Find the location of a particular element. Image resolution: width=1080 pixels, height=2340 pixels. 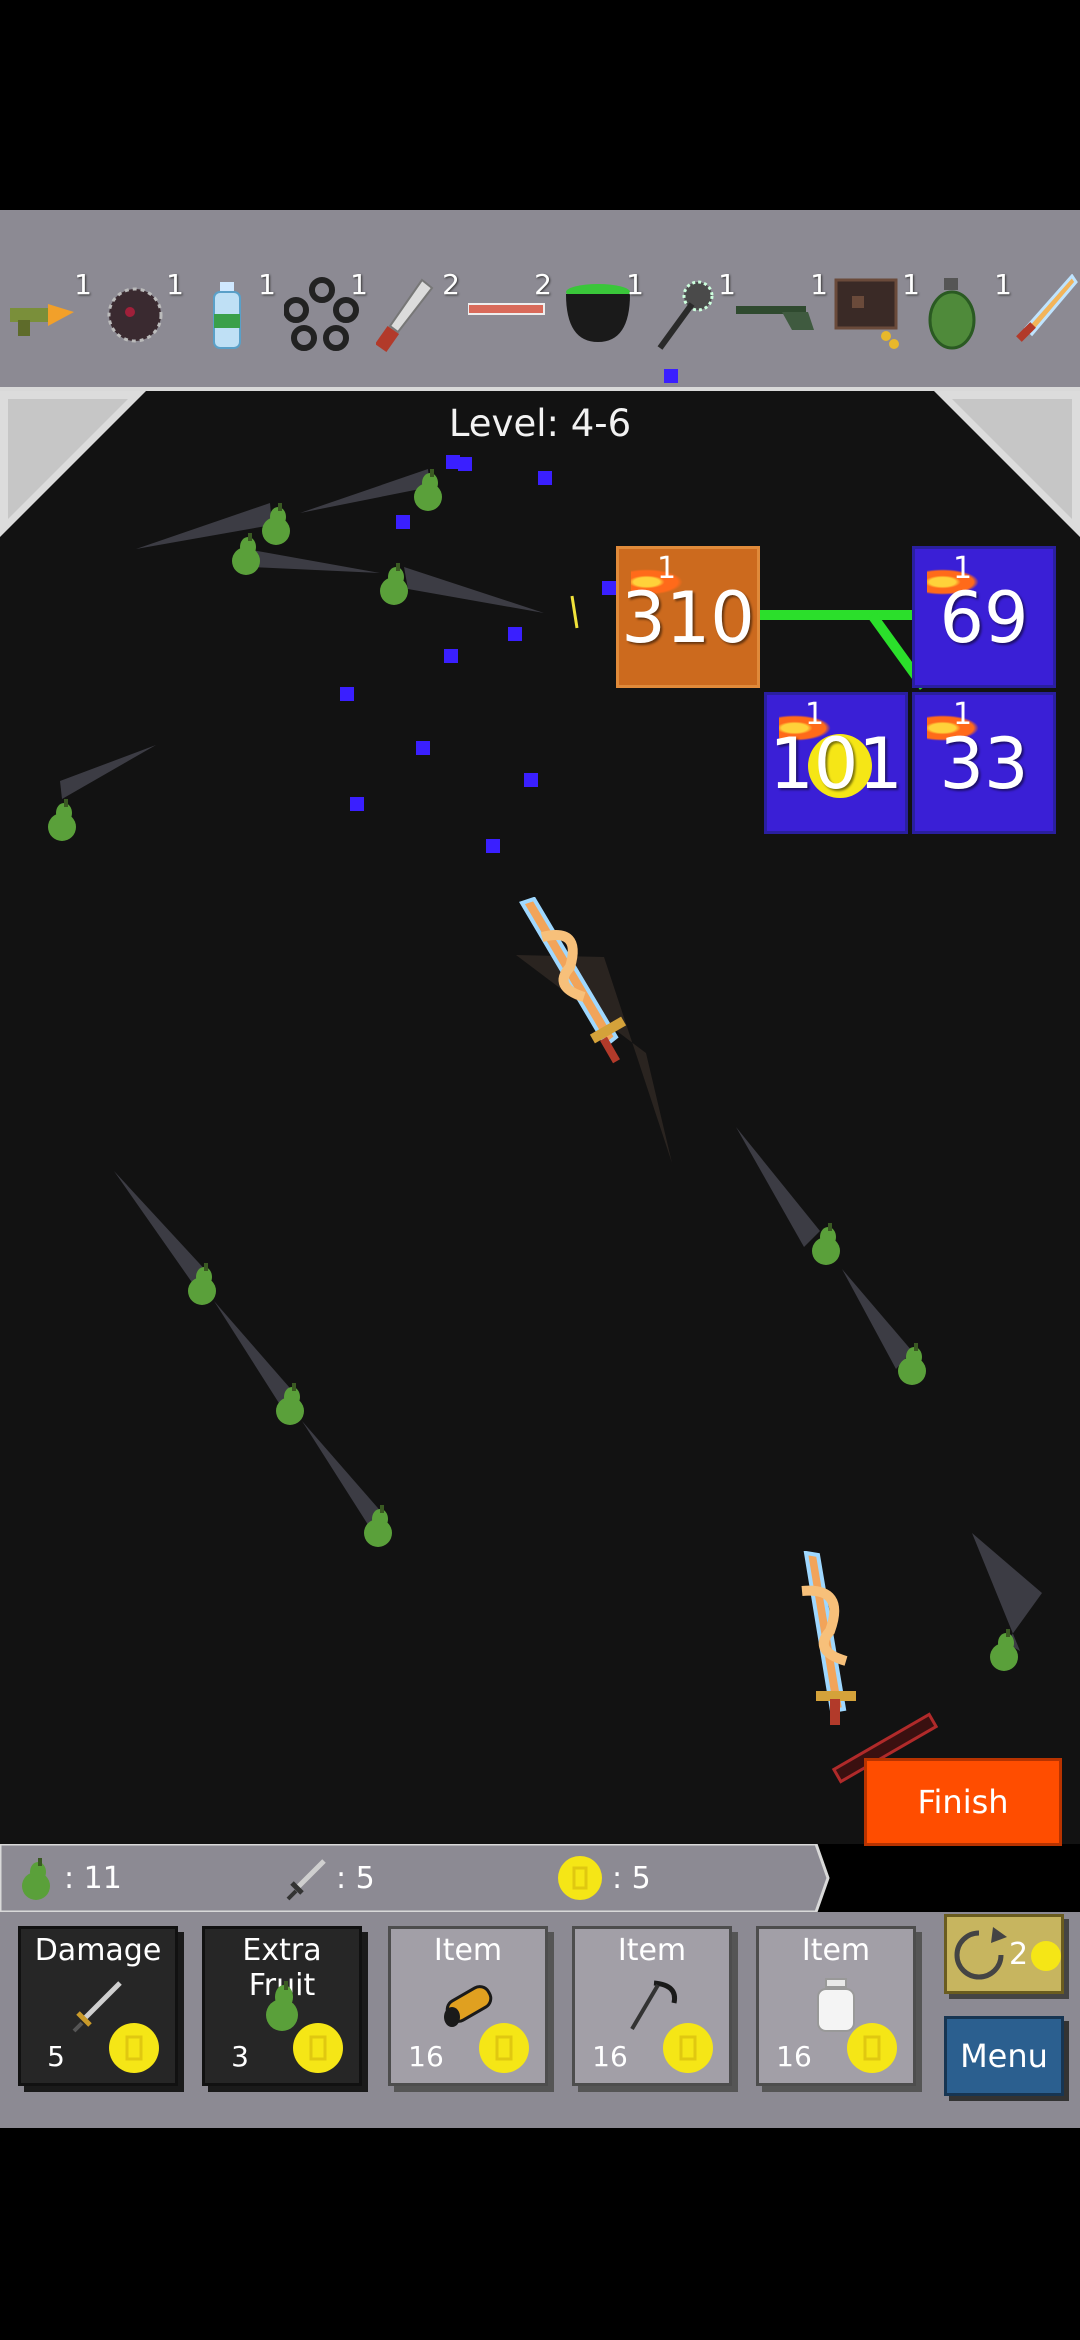

number-block: 1 310 is located at coordinates (688, 617).